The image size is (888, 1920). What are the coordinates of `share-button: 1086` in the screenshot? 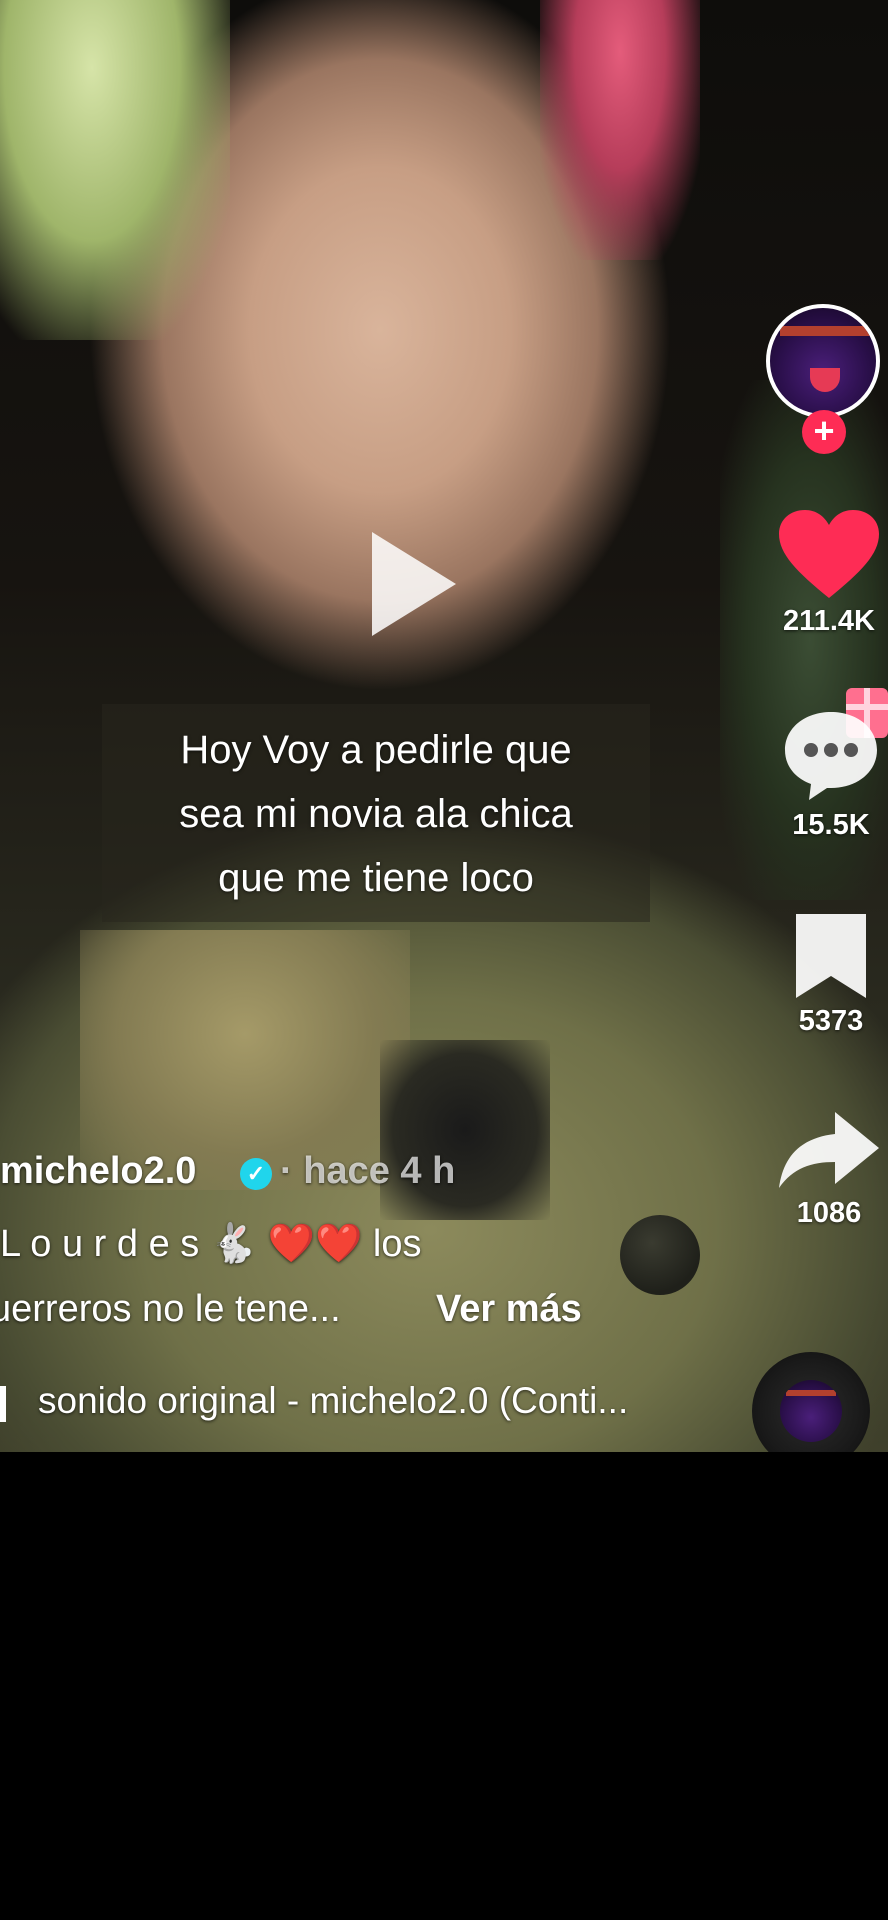 It's located at (829, 1169).